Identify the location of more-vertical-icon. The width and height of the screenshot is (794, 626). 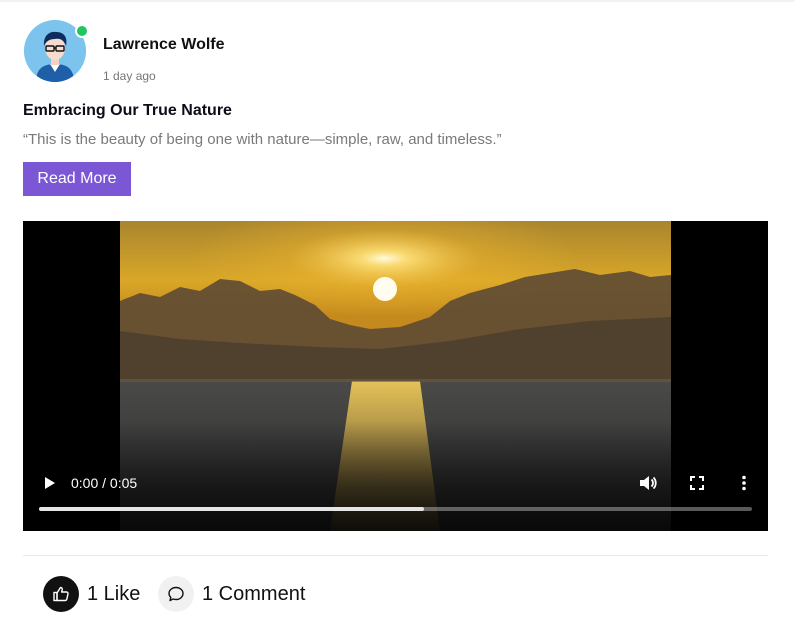
(744, 483).